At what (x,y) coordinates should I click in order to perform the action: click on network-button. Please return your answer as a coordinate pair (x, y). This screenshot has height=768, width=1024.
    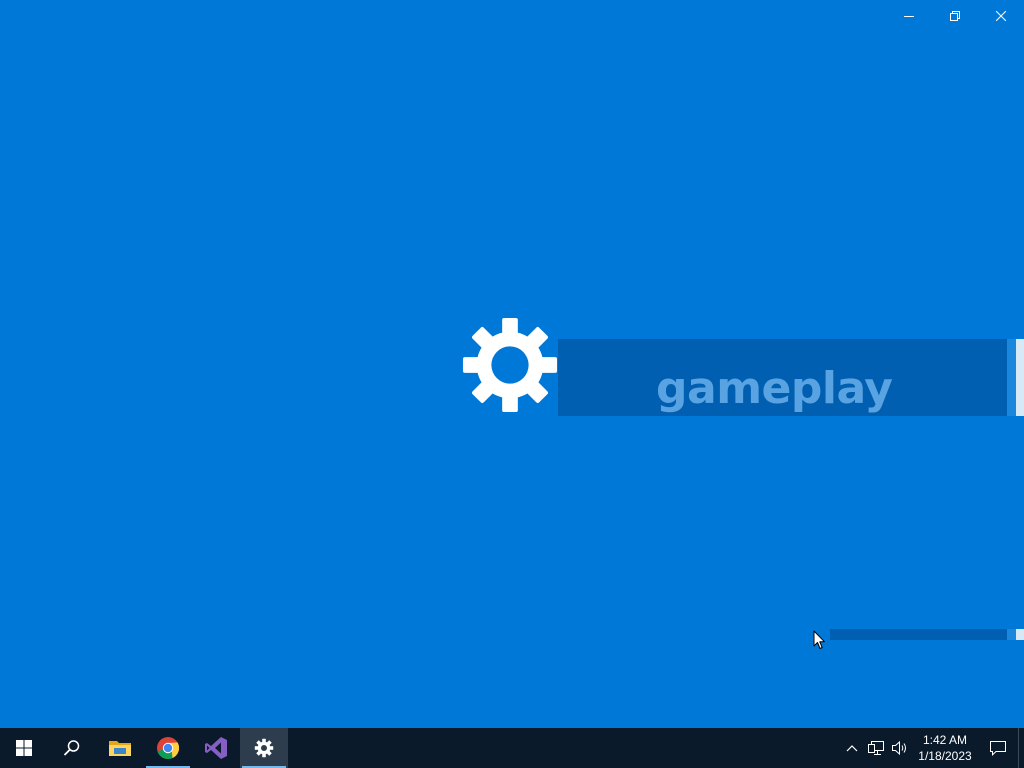
    Looking at the image, I should click on (876, 748).